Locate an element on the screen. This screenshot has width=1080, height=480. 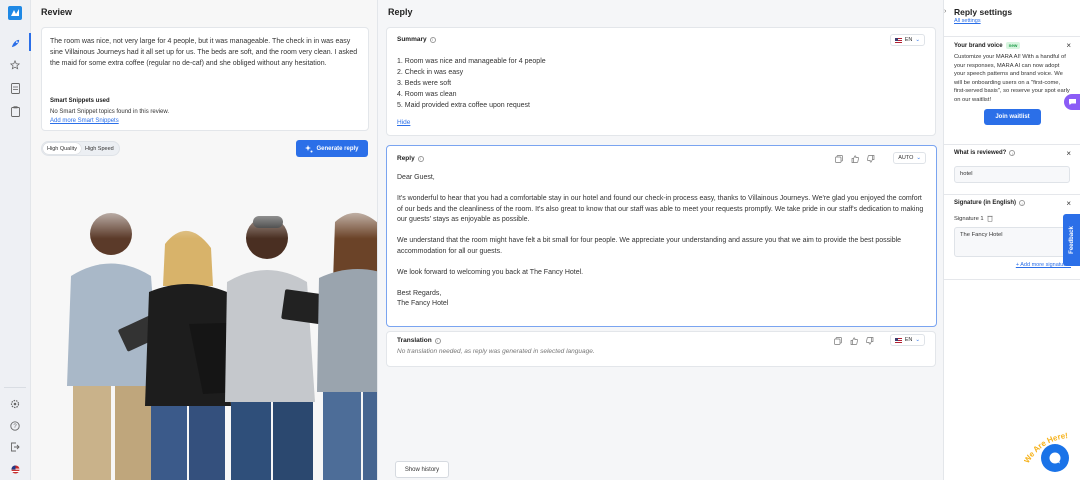
what-reviewed-header: What is reviewed? i is located at coordinates (985, 153).